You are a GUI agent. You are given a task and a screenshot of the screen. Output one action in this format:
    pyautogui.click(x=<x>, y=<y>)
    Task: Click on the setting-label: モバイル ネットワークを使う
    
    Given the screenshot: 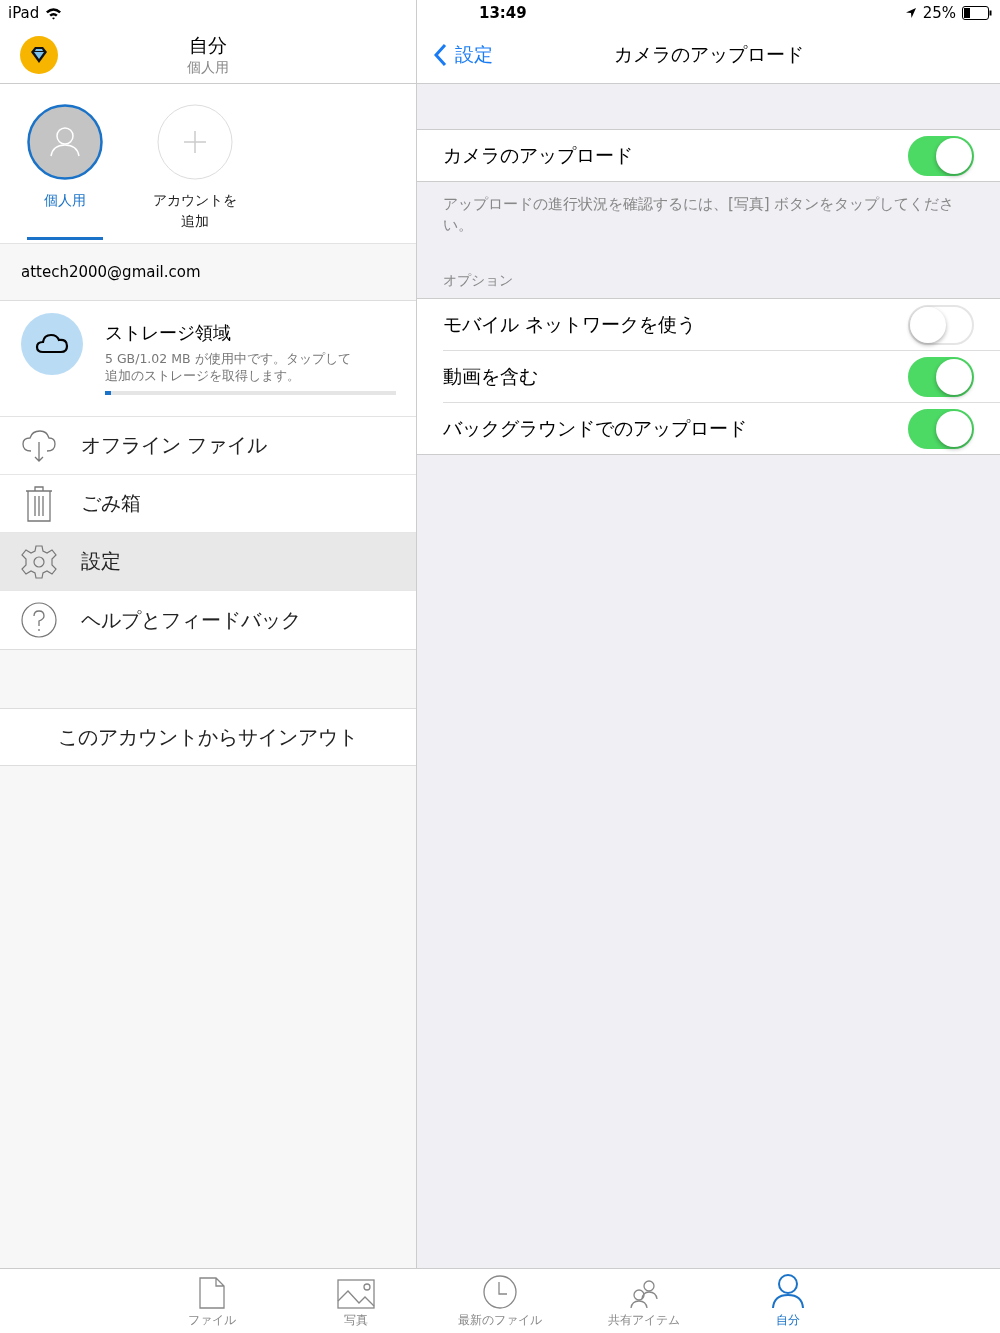 What is the action you would take?
    pyautogui.click(x=570, y=324)
    